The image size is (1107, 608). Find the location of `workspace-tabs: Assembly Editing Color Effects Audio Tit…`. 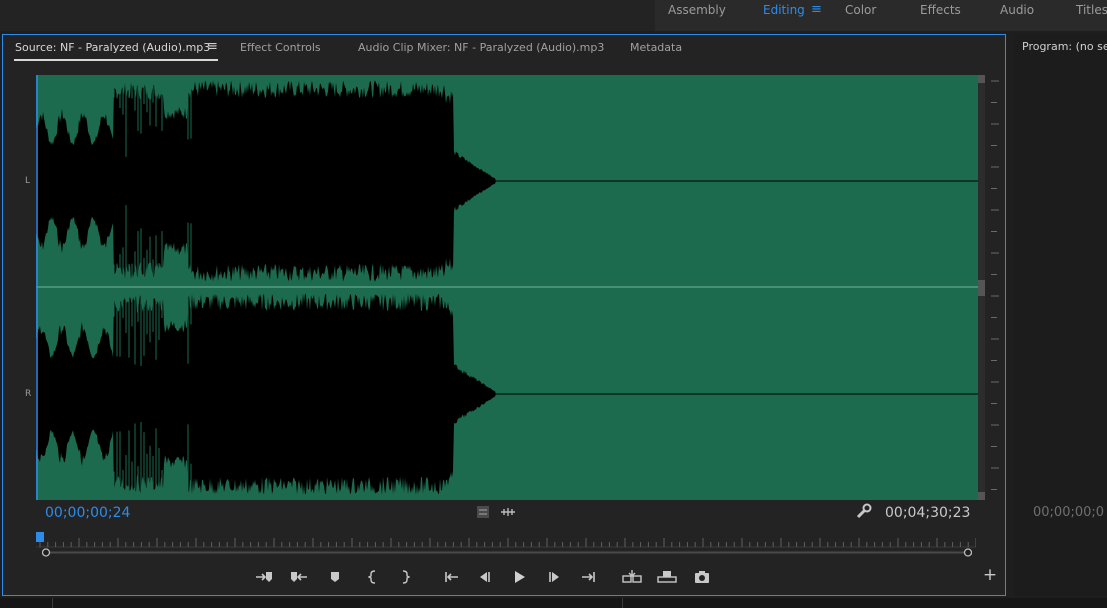

workspace-tabs: Assembly Editing Color Effects Audio Tit… is located at coordinates (881, 15).